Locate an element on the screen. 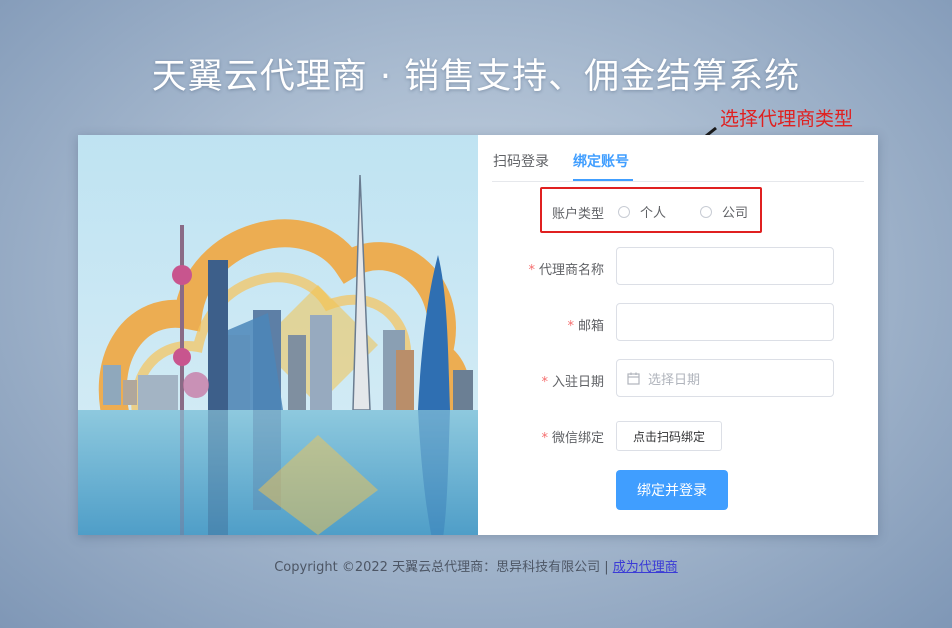  active-tab-indicator is located at coordinates (603, 180).